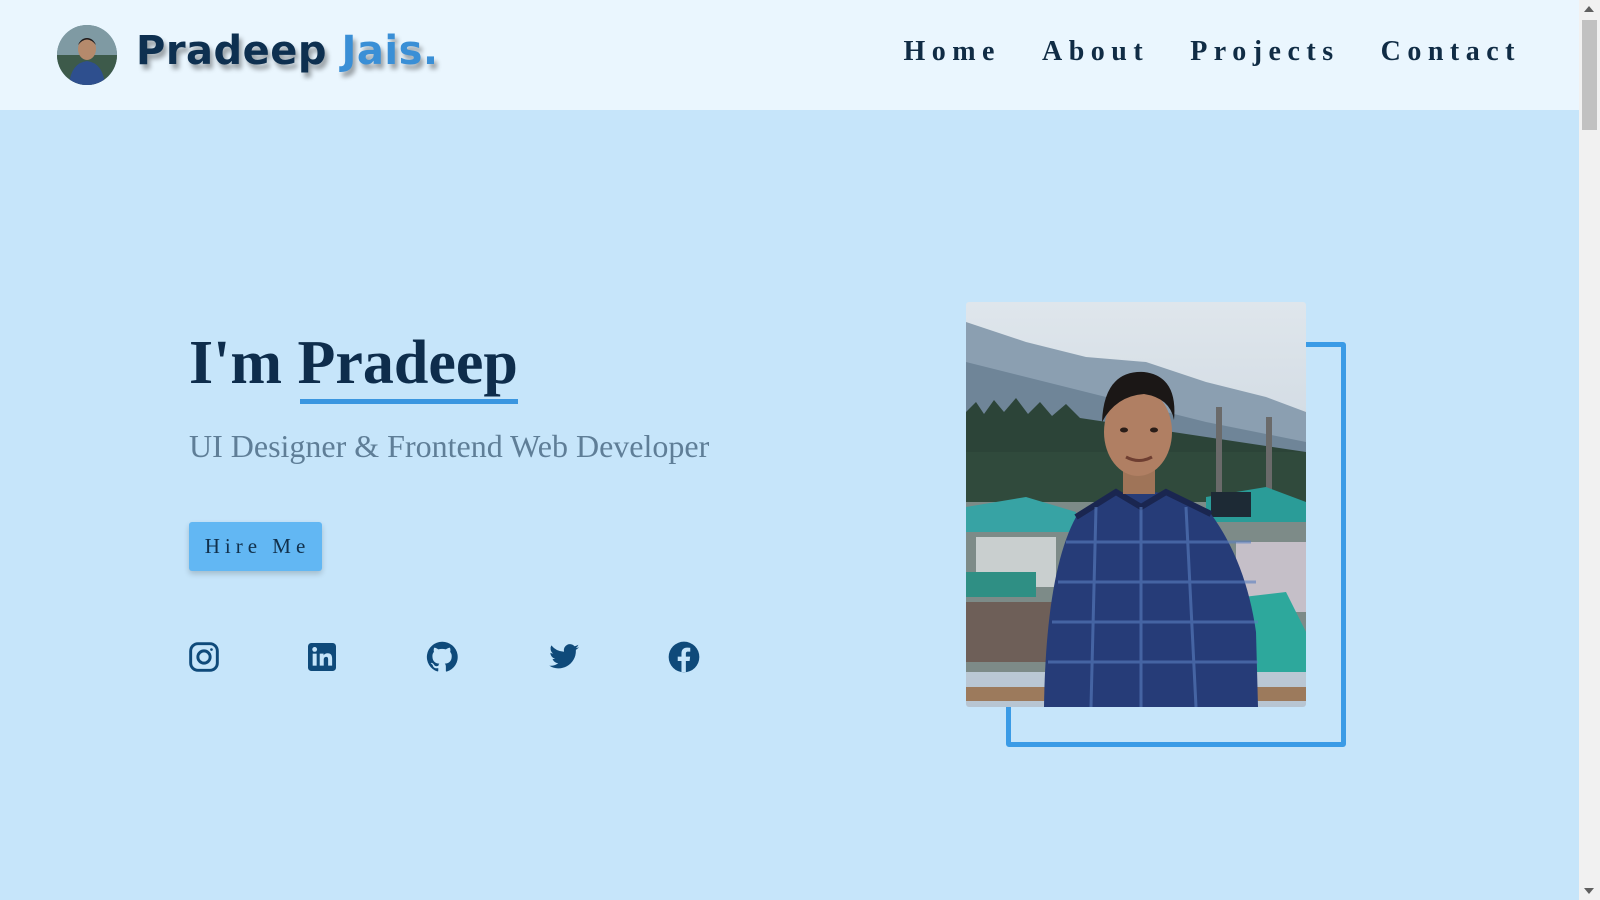  I want to click on hero-title: I'm Pradeep, so click(353, 363).